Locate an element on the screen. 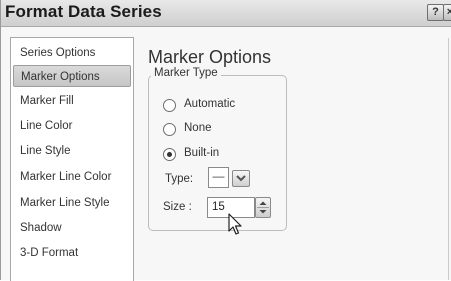 This screenshot has width=451, height=281. marker-type-dropdown-button is located at coordinates (241, 178).